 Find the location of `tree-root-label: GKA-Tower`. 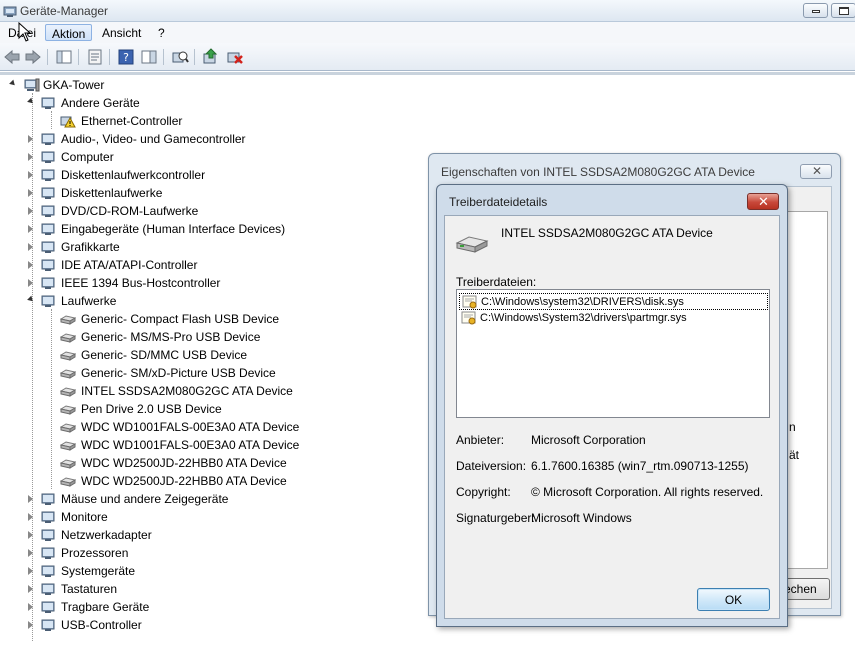

tree-root-label: GKA-Tower is located at coordinates (74, 85).